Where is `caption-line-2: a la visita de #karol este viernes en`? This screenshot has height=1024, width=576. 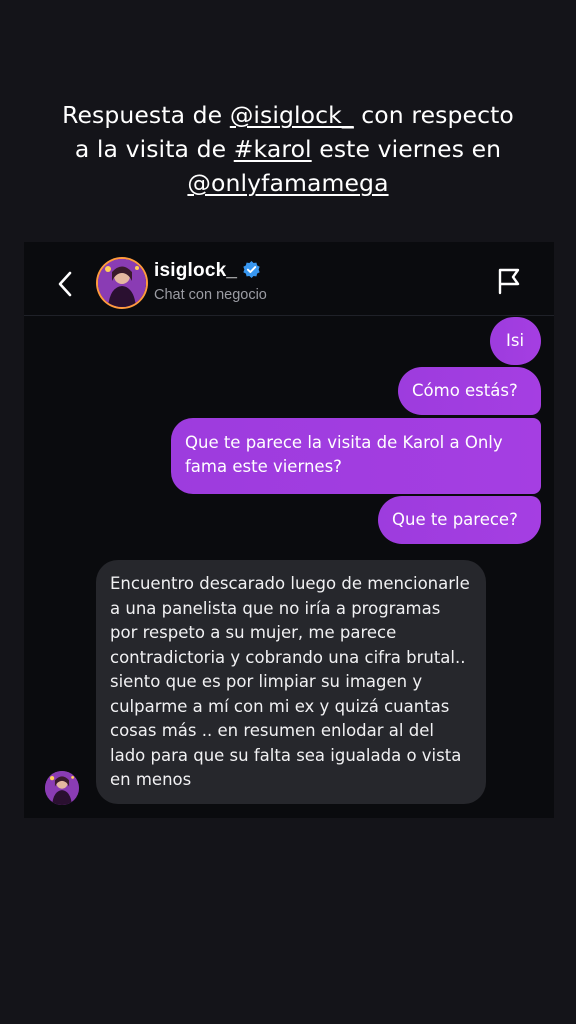
caption-line-2: a la visita de #karol este viernes en is located at coordinates (288, 149).